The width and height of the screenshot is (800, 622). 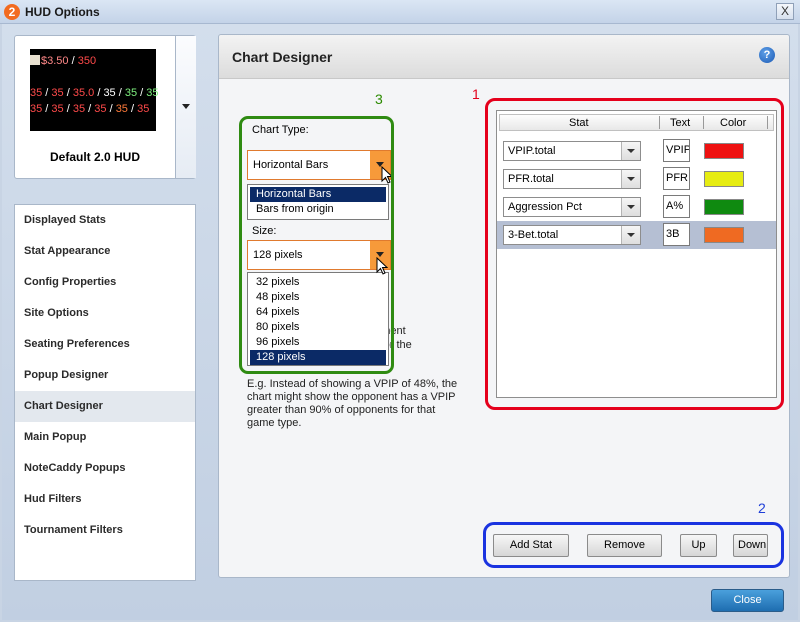 I want to click on window-title: HUD Options, so click(x=62, y=12).